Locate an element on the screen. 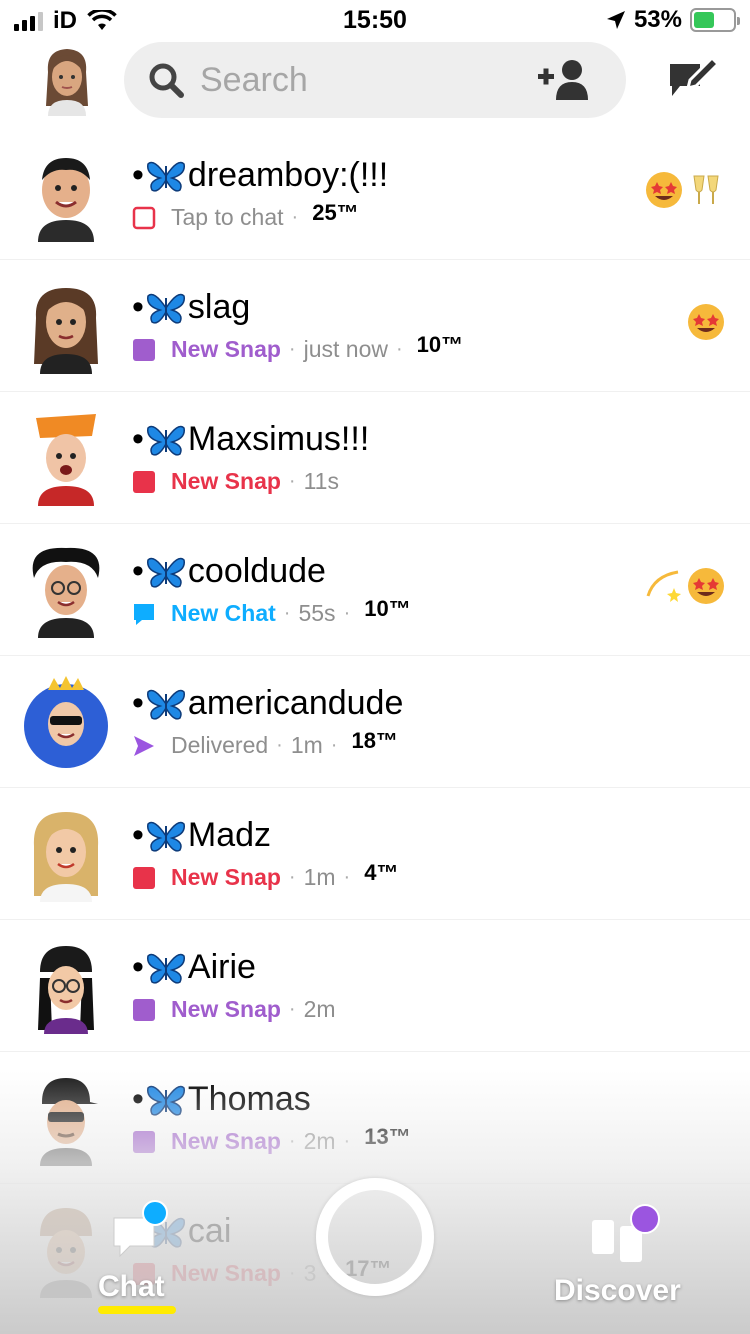 The width and height of the screenshot is (750, 1334). chat-name: • Maxsimus!!! is located at coordinates (250, 439).